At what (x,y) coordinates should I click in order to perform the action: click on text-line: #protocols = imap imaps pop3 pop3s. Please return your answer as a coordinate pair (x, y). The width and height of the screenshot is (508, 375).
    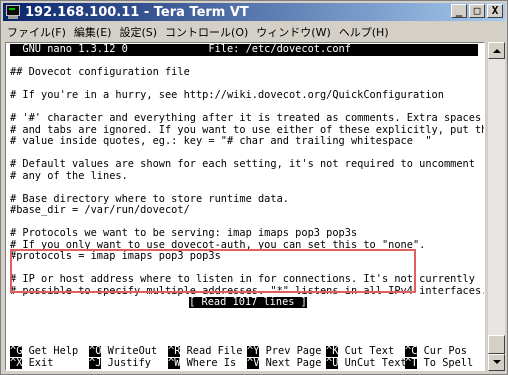
    Looking at the image, I should click on (115, 256).